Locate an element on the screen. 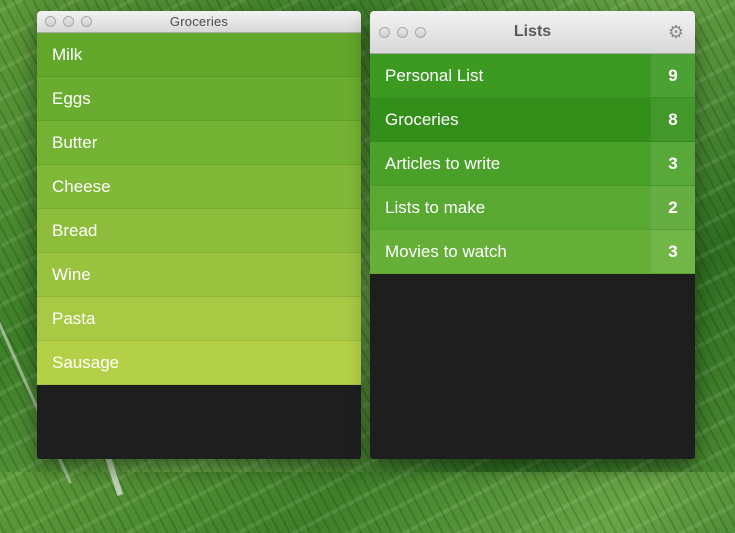 This screenshot has height=533, width=735. list-row: Personal List 9 is located at coordinates (532, 76).